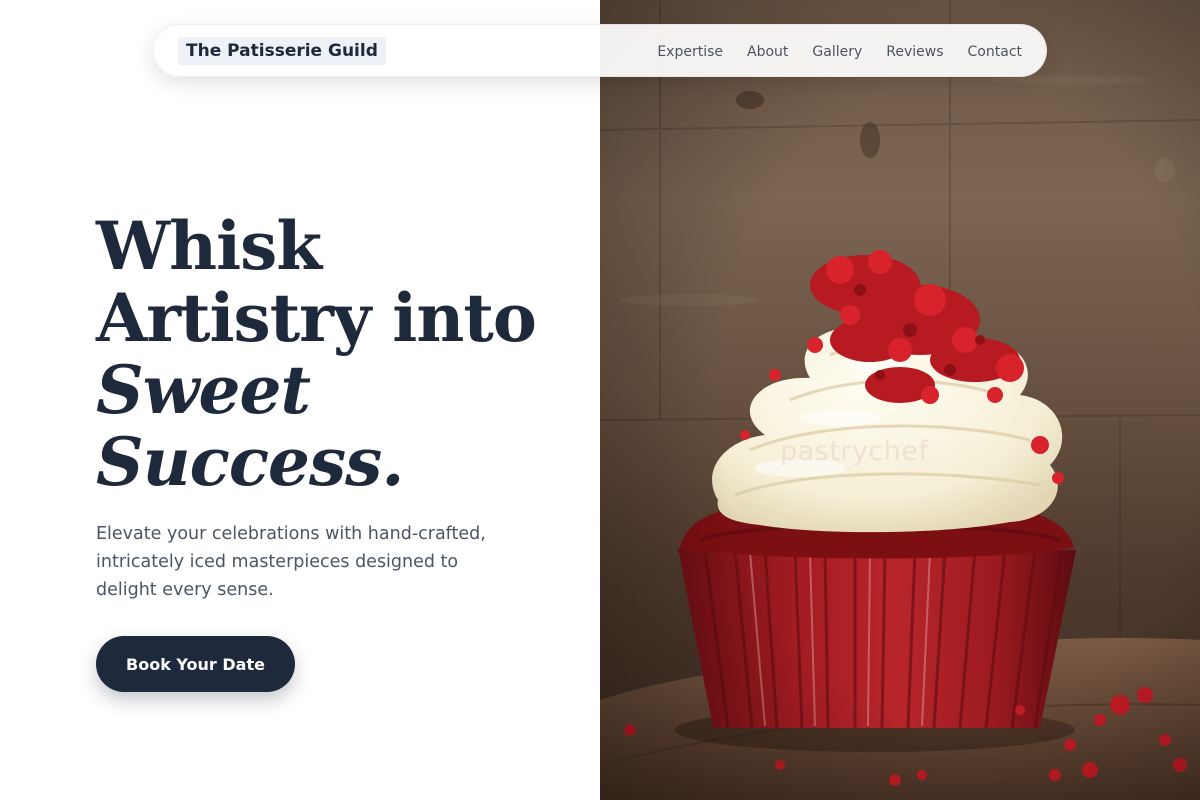 This screenshot has height=800, width=1200. I want to click on book-your-date-button: Book Your Date, so click(195, 664).